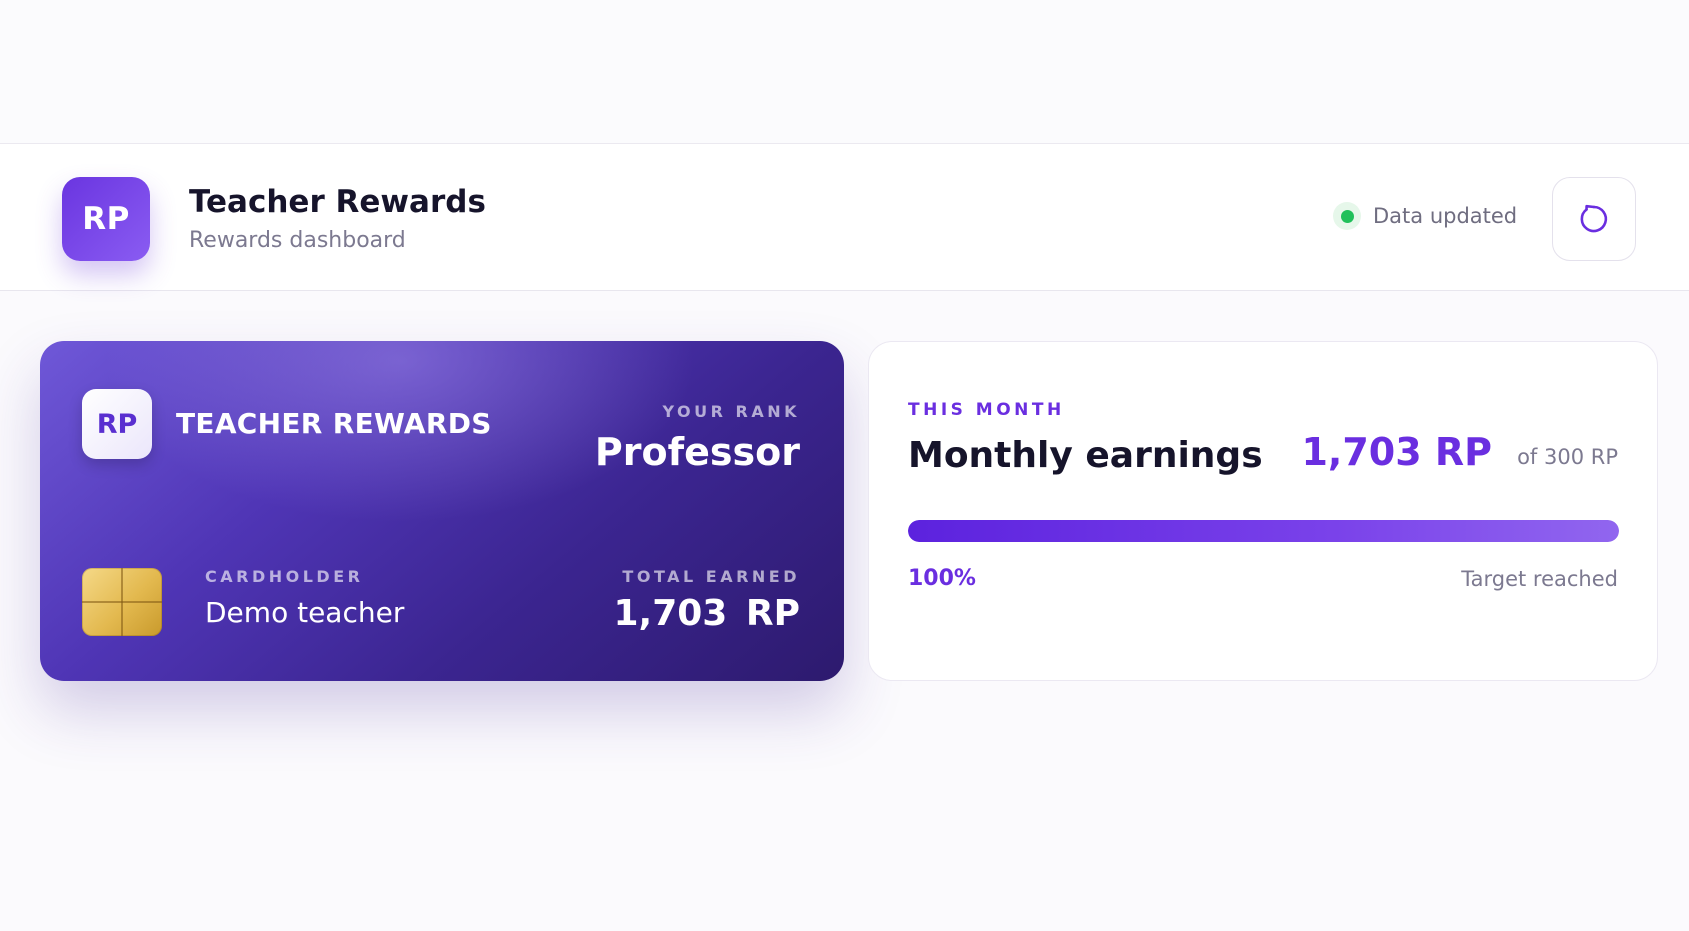 The image size is (1689, 931). I want to click on panel-eyebrow: THIS MONTH, so click(986, 410).